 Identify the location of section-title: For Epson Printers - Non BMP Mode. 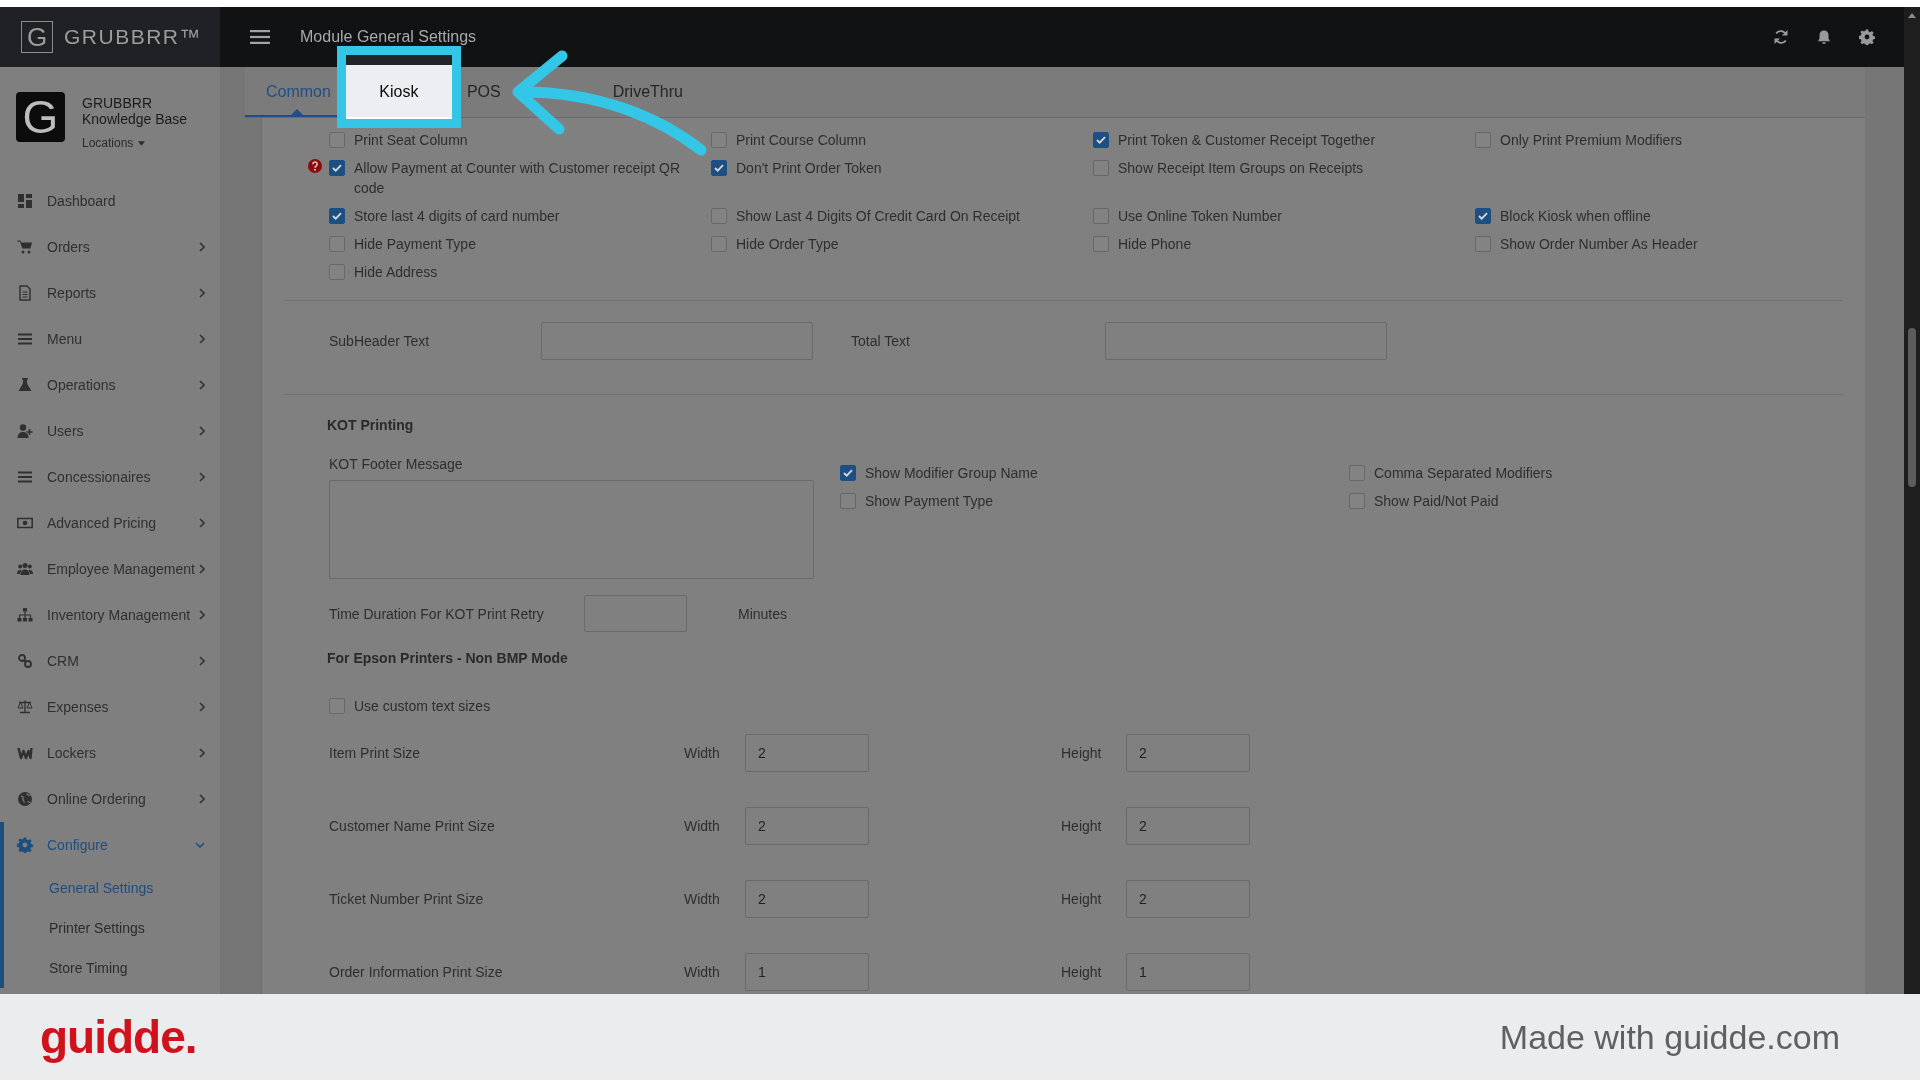
(447, 658).